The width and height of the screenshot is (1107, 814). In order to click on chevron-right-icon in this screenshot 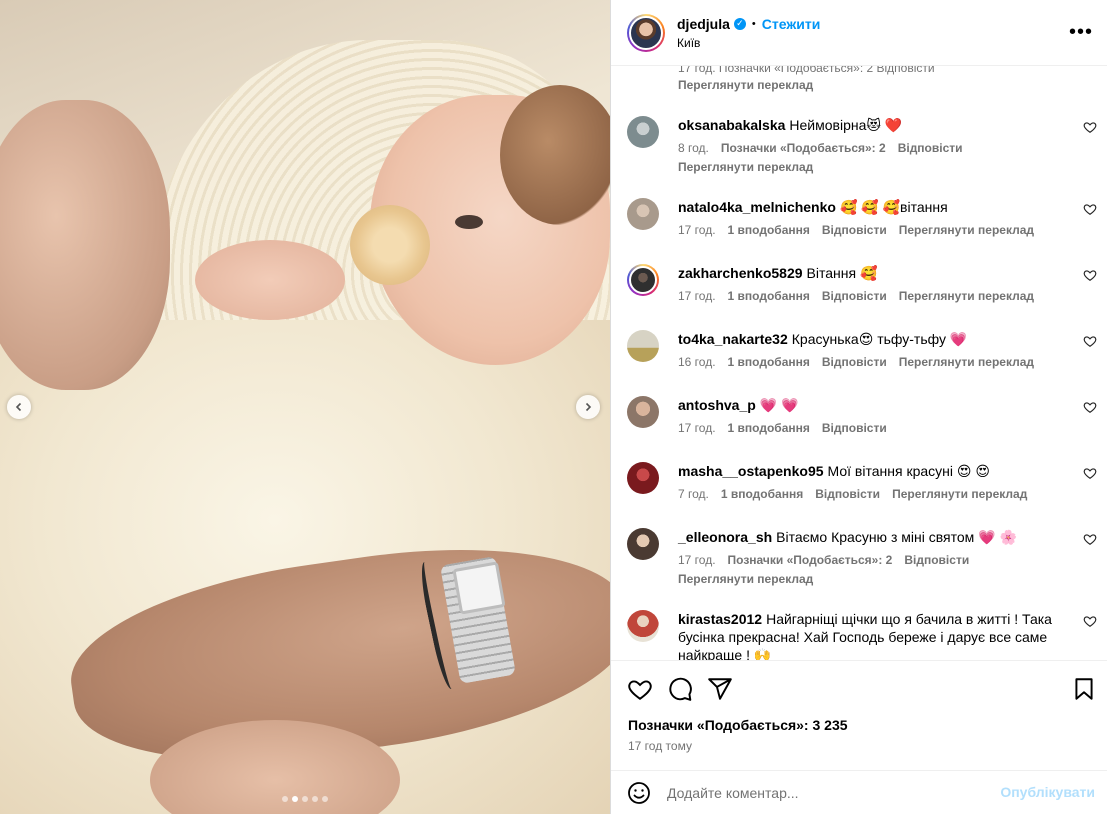, I will do `click(588, 407)`.